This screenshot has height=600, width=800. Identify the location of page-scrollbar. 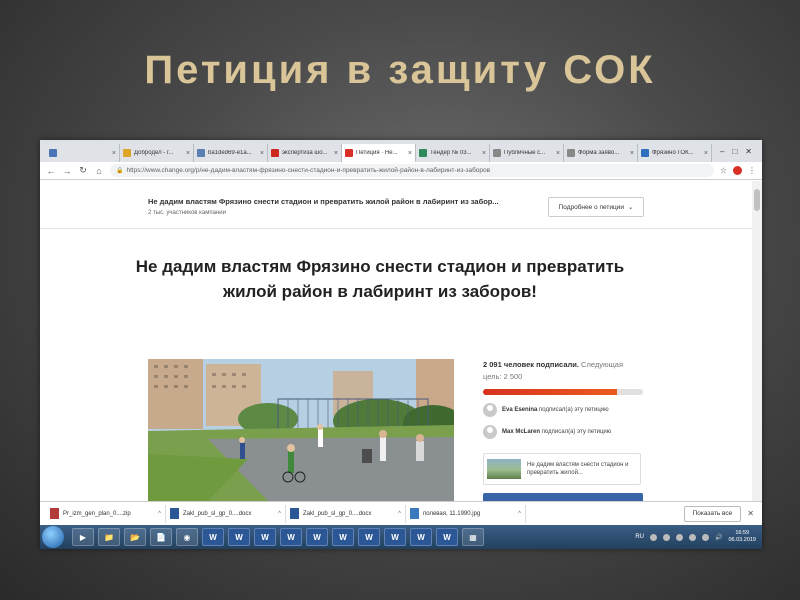
(757, 341).